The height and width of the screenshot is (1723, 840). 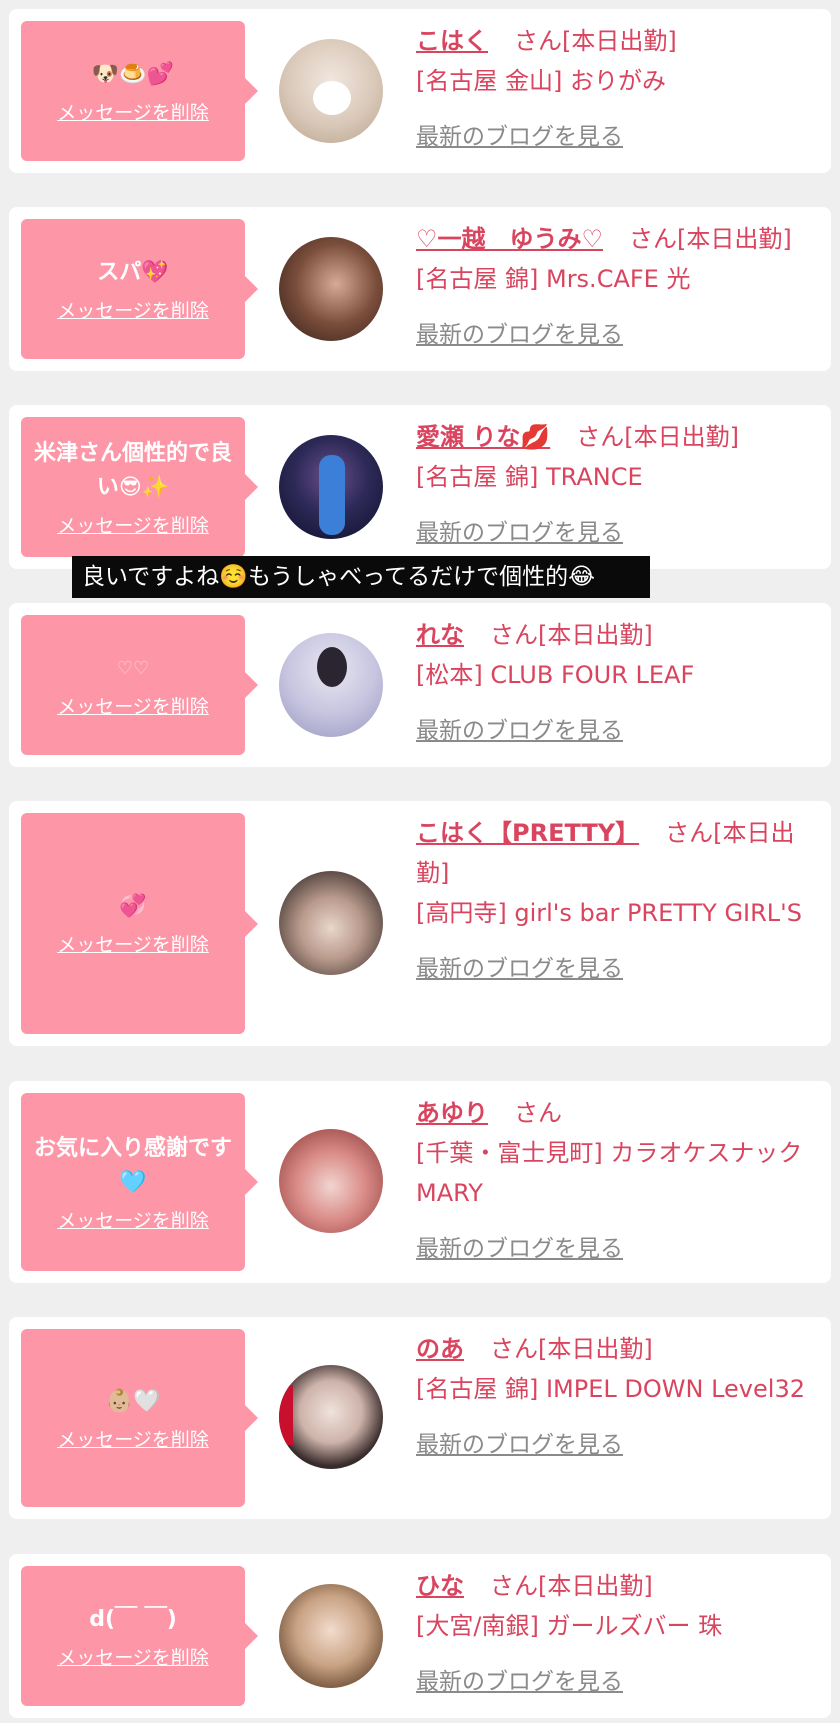 What do you see at coordinates (440, 1349) in the screenshot?
I see `cast-name-link: のあ` at bounding box center [440, 1349].